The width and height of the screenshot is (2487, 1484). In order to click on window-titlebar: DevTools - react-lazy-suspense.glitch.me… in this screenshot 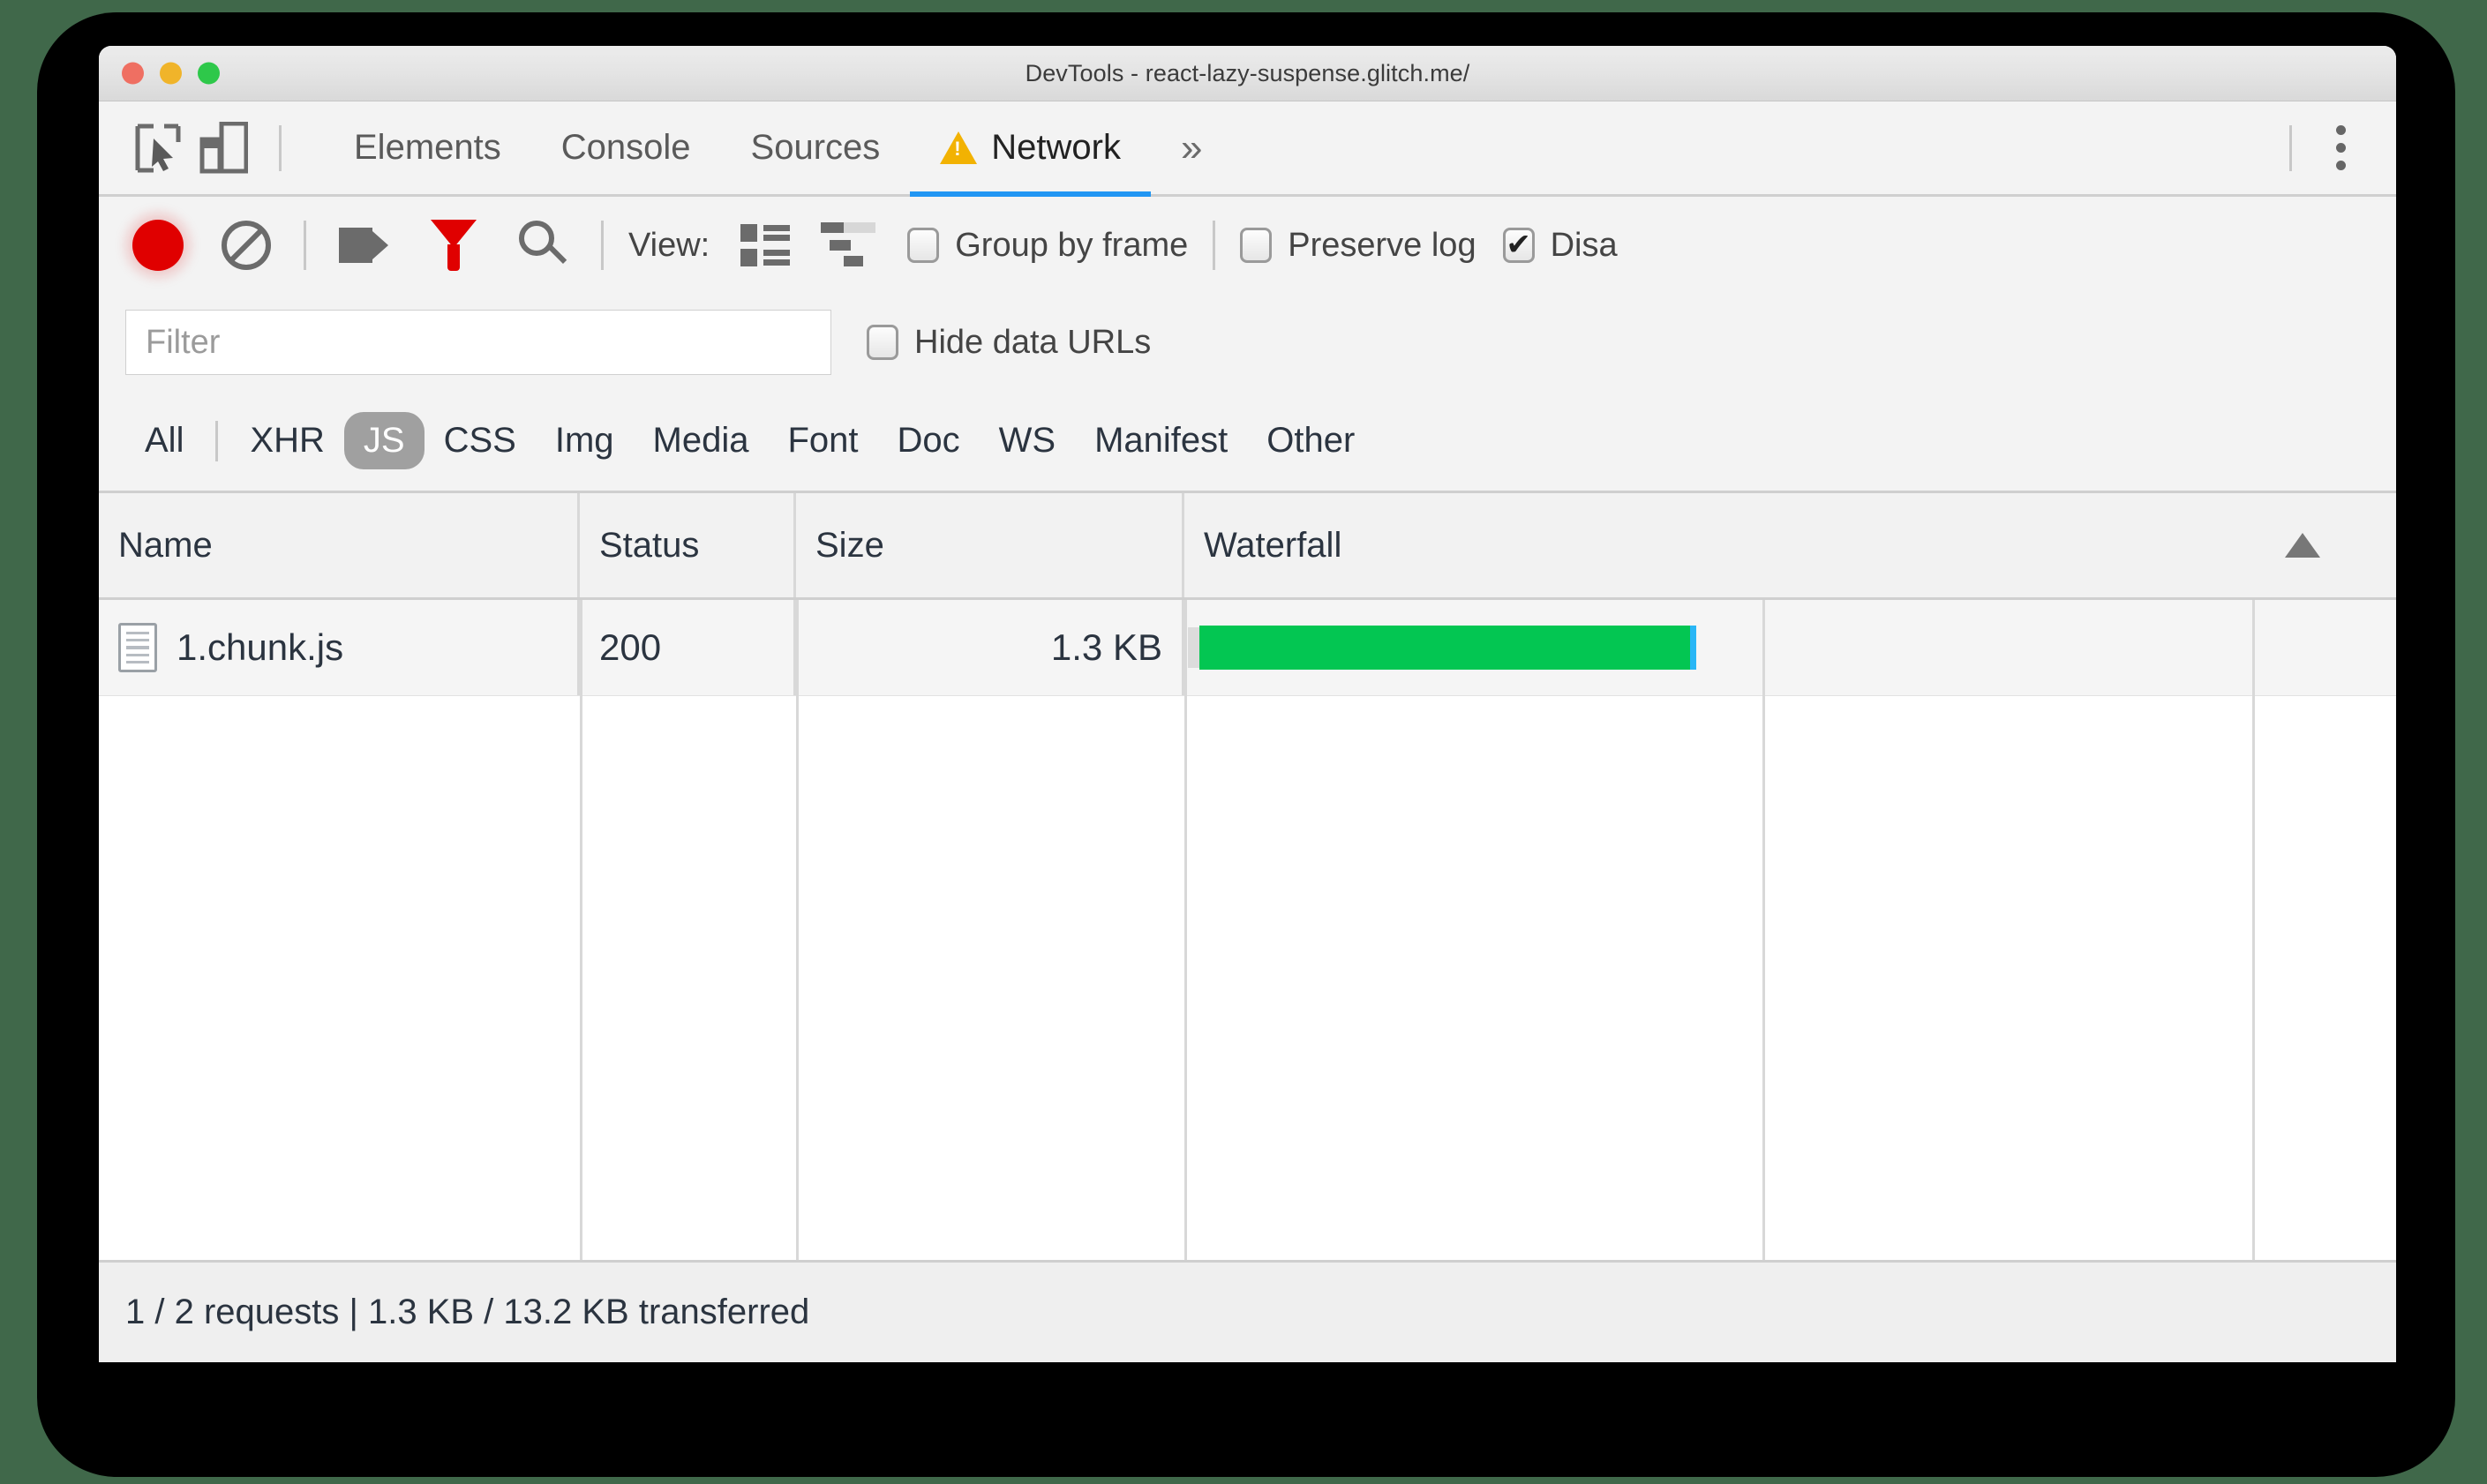, I will do `click(1248, 73)`.